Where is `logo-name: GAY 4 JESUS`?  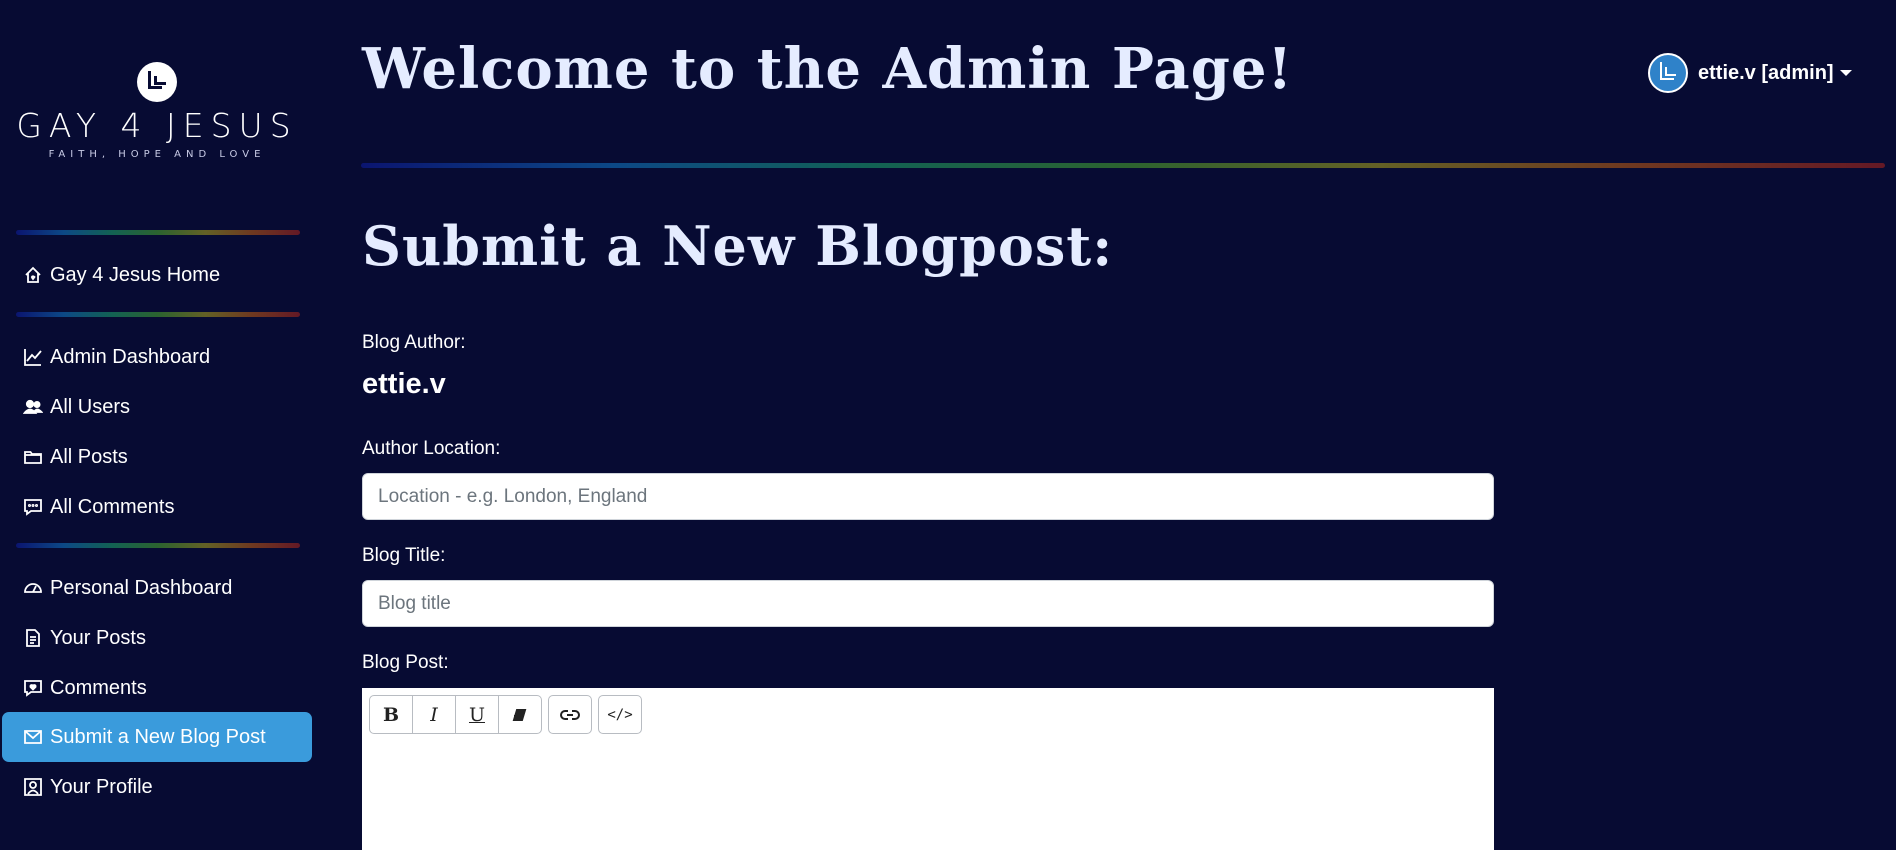
logo-name: GAY 4 JESUS is located at coordinates (157, 125).